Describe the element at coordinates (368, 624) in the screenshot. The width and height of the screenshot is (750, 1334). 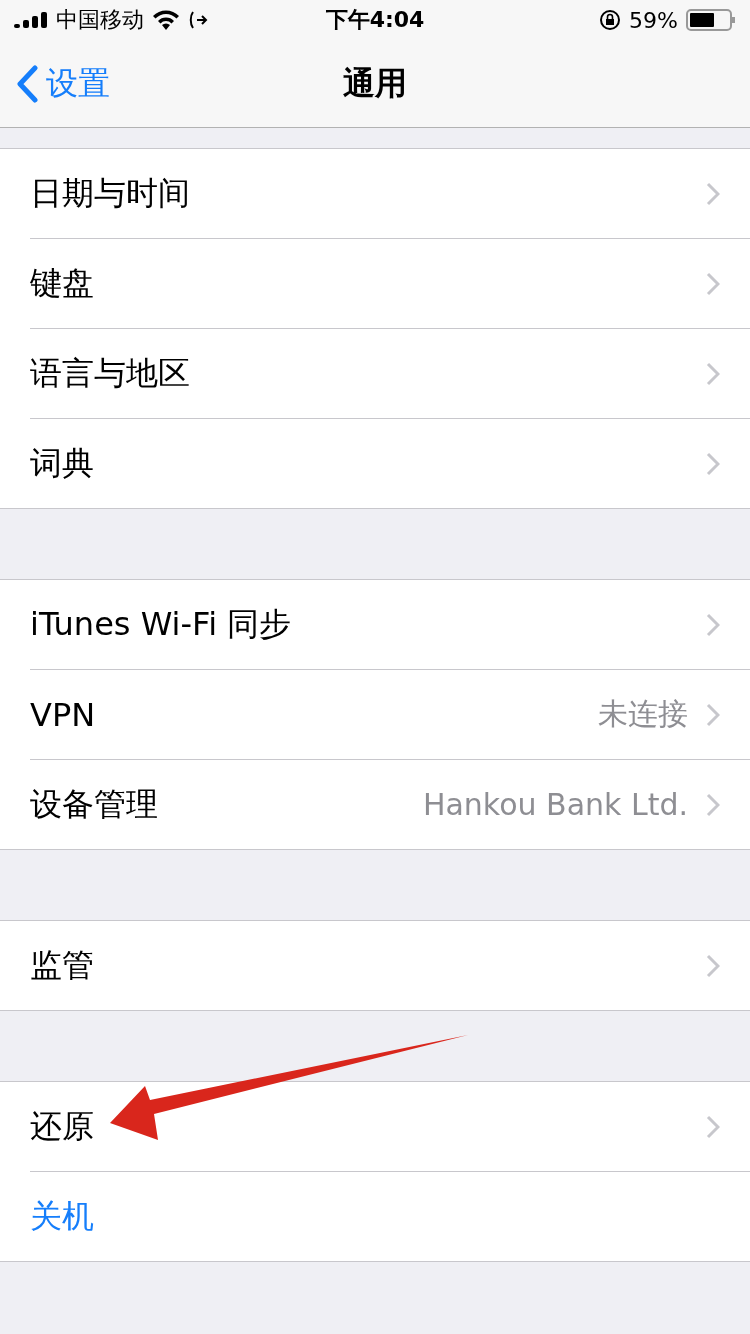
I see `settings-item: iTunes Wi-Fi 同步` at that location.